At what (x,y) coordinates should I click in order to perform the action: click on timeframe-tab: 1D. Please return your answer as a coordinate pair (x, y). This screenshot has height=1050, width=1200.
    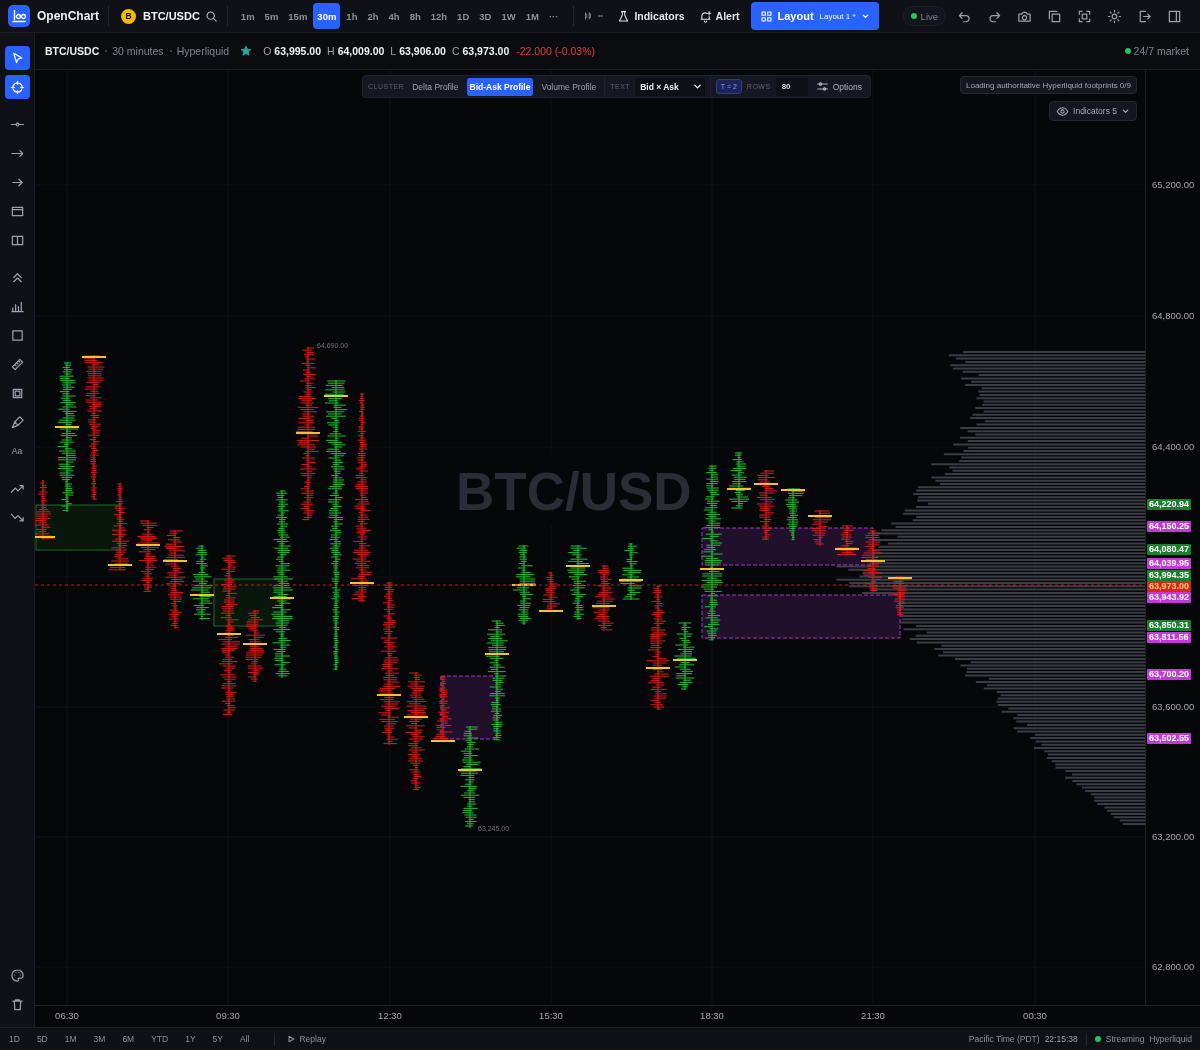
    Looking at the image, I should click on (463, 16).